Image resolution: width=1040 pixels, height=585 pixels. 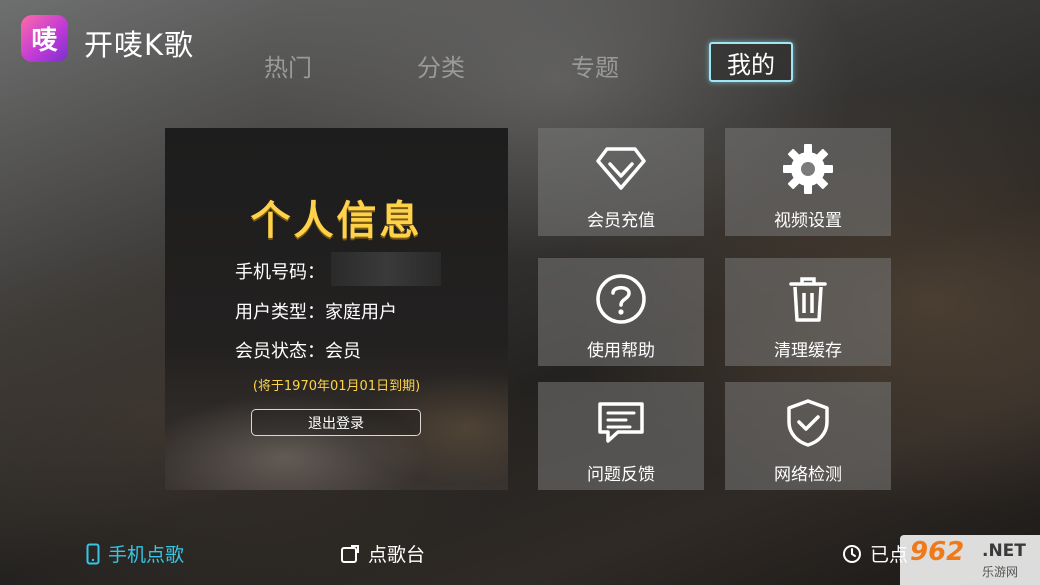 What do you see at coordinates (336, 221) in the screenshot?
I see `profile-title: 个人信息` at bounding box center [336, 221].